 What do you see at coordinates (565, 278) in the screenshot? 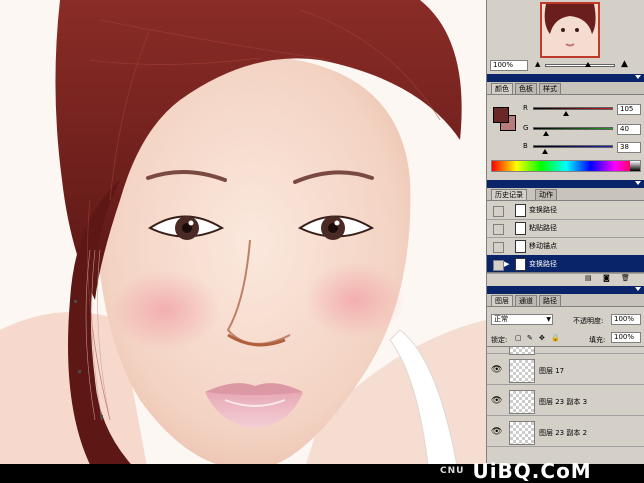
I see `history-footer: ▤ ◙ 🗑` at bounding box center [565, 278].